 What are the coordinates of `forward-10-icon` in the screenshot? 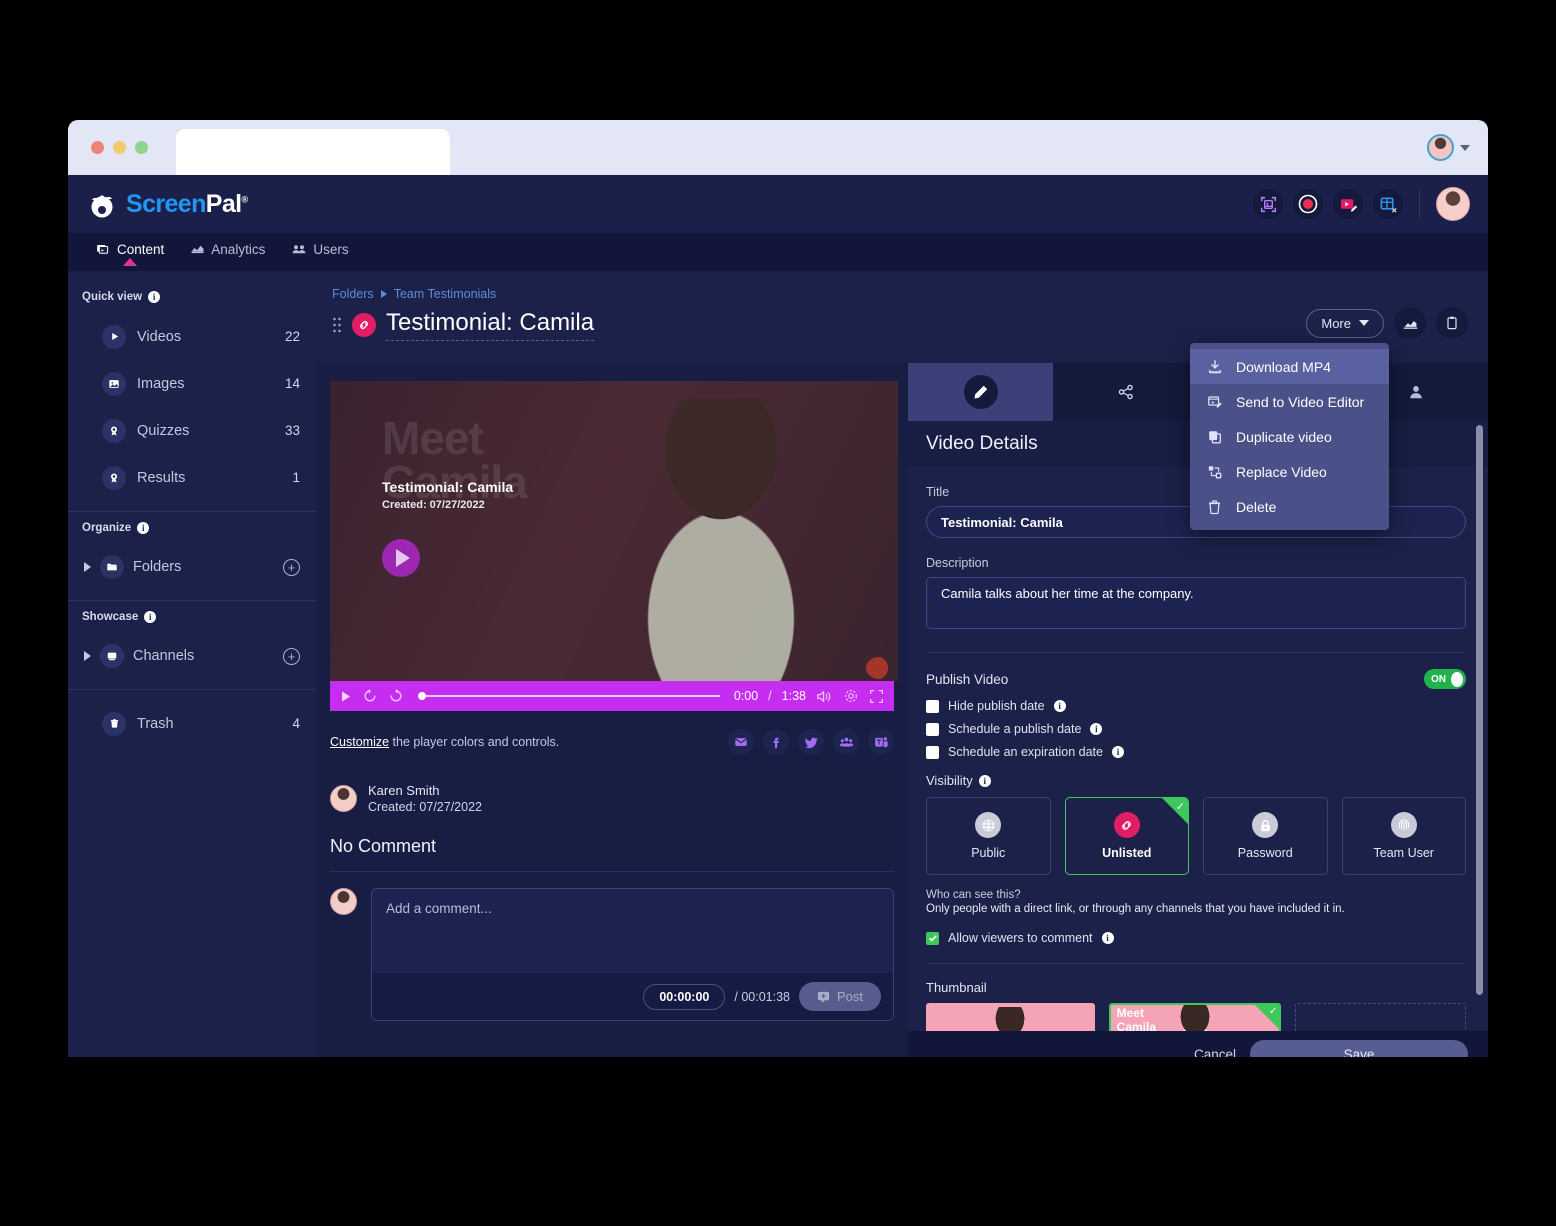 It's located at (396, 696).